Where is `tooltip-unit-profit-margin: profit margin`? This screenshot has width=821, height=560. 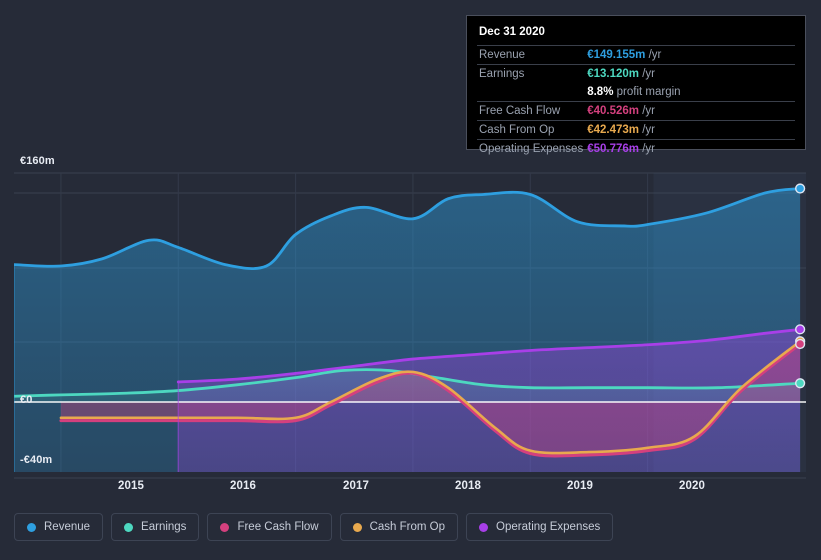
tooltip-unit-profit-margin: profit margin is located at coordinates (648, 92).